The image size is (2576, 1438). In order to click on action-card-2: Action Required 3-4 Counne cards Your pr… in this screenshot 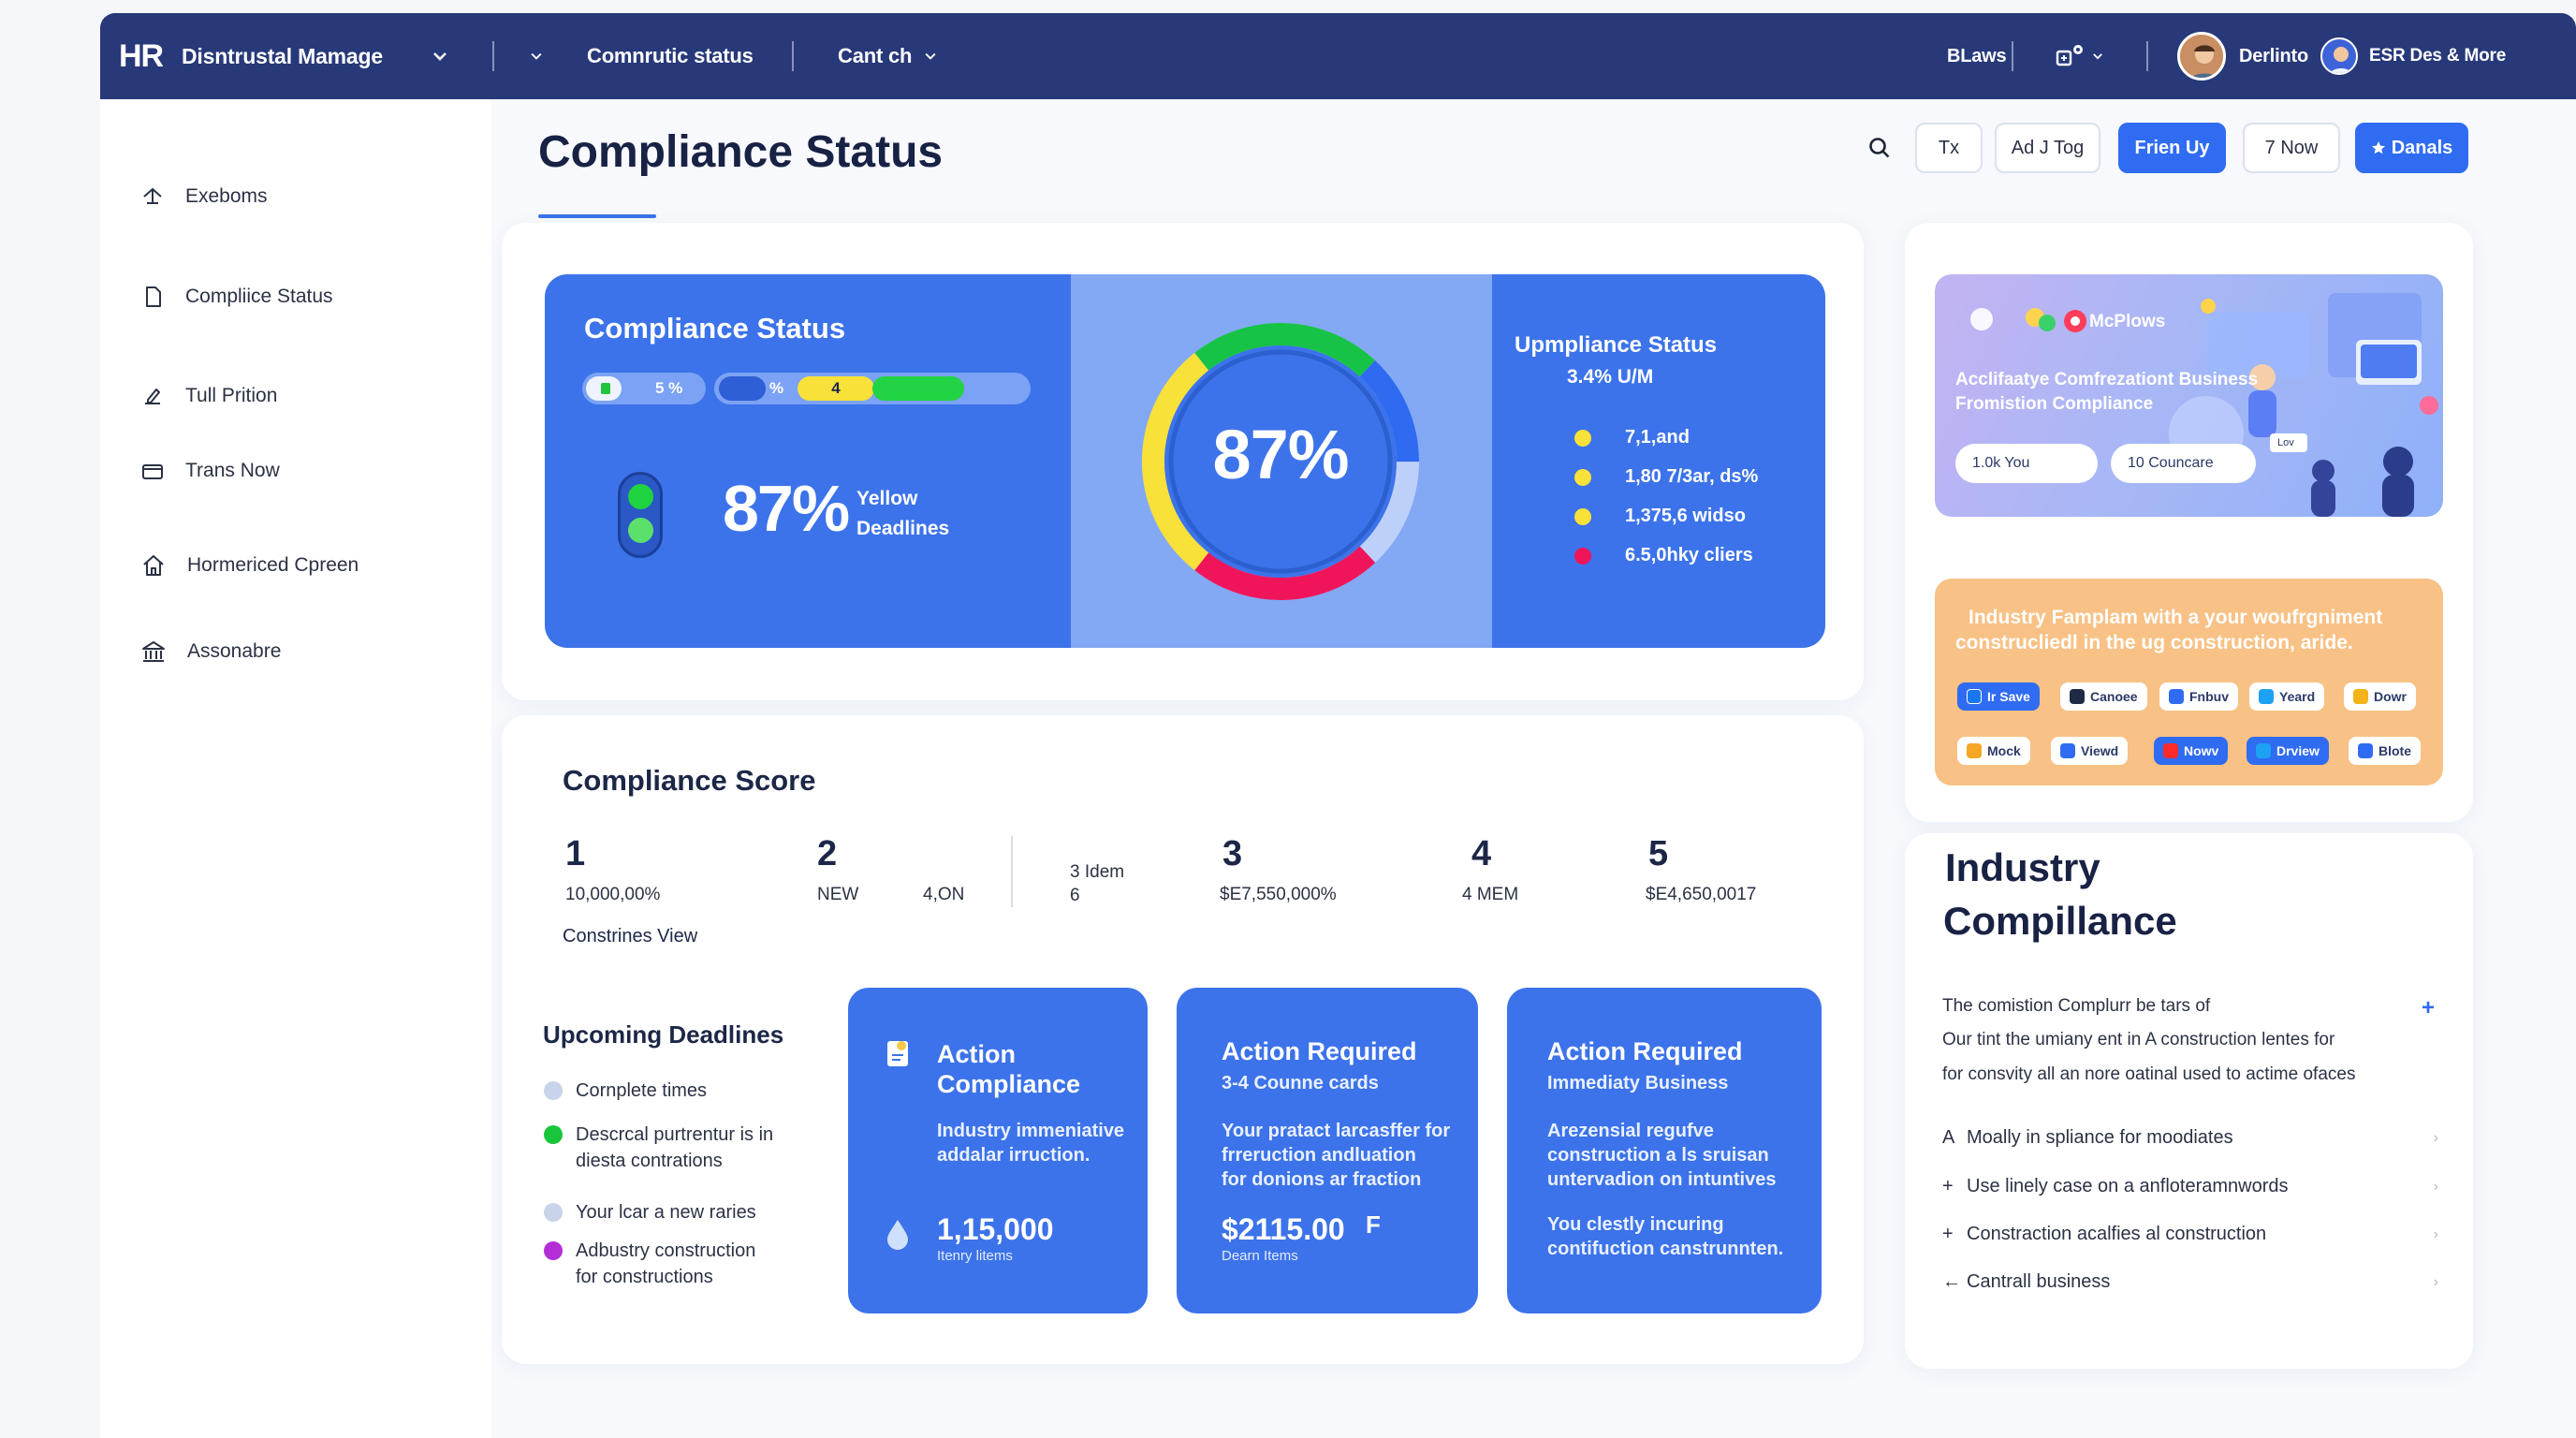, I will do `click(1327, 1150)`.